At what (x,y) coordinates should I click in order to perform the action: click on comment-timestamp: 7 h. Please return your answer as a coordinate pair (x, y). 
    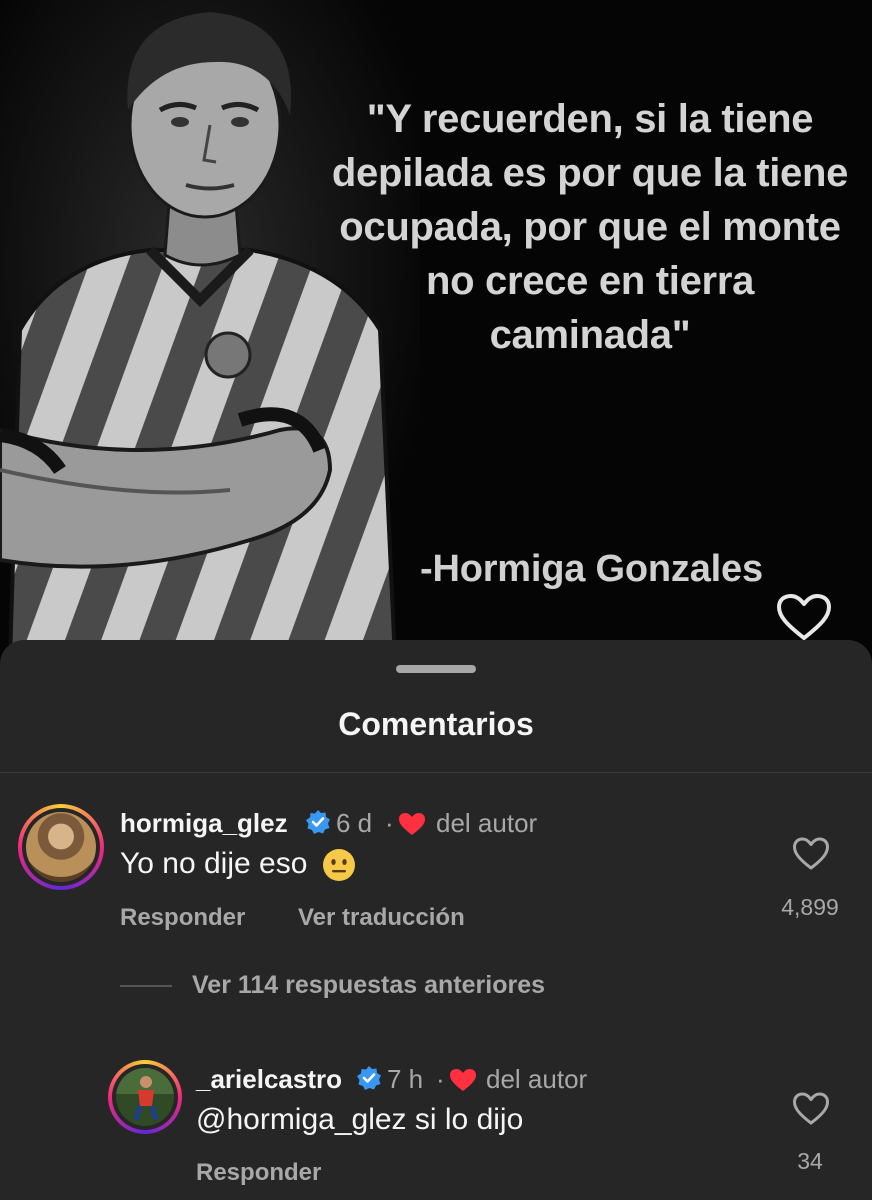
    Looking at the image, I should click on (405, 1079).